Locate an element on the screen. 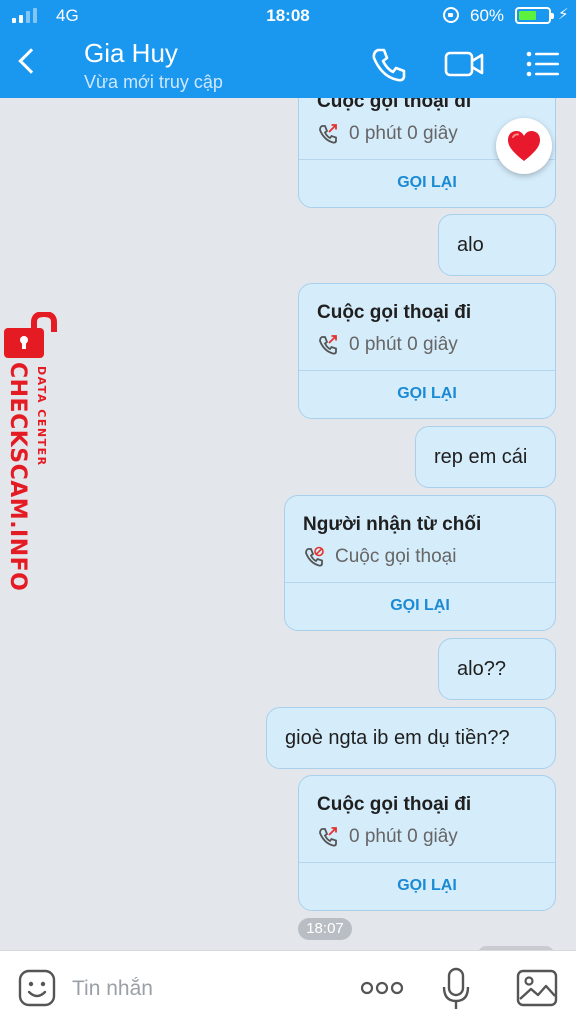 The height and width of the screenshot is (1024, 576). declined-call-icon is located at coordinates (314, 556).